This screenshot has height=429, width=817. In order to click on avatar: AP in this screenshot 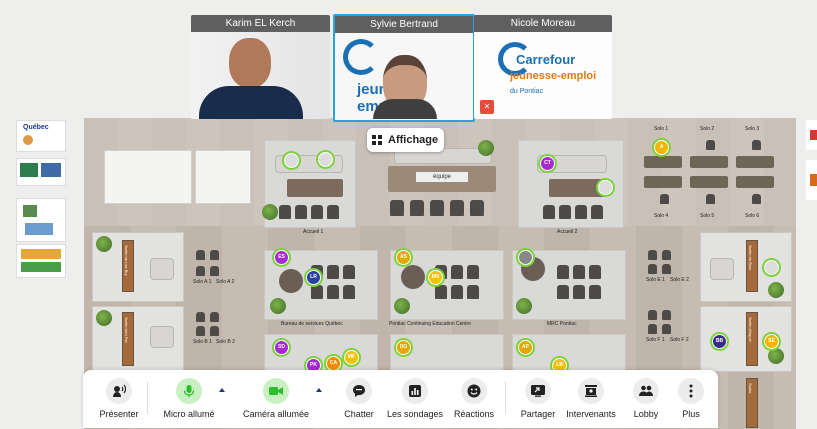, I will do `click(525, 347)`.